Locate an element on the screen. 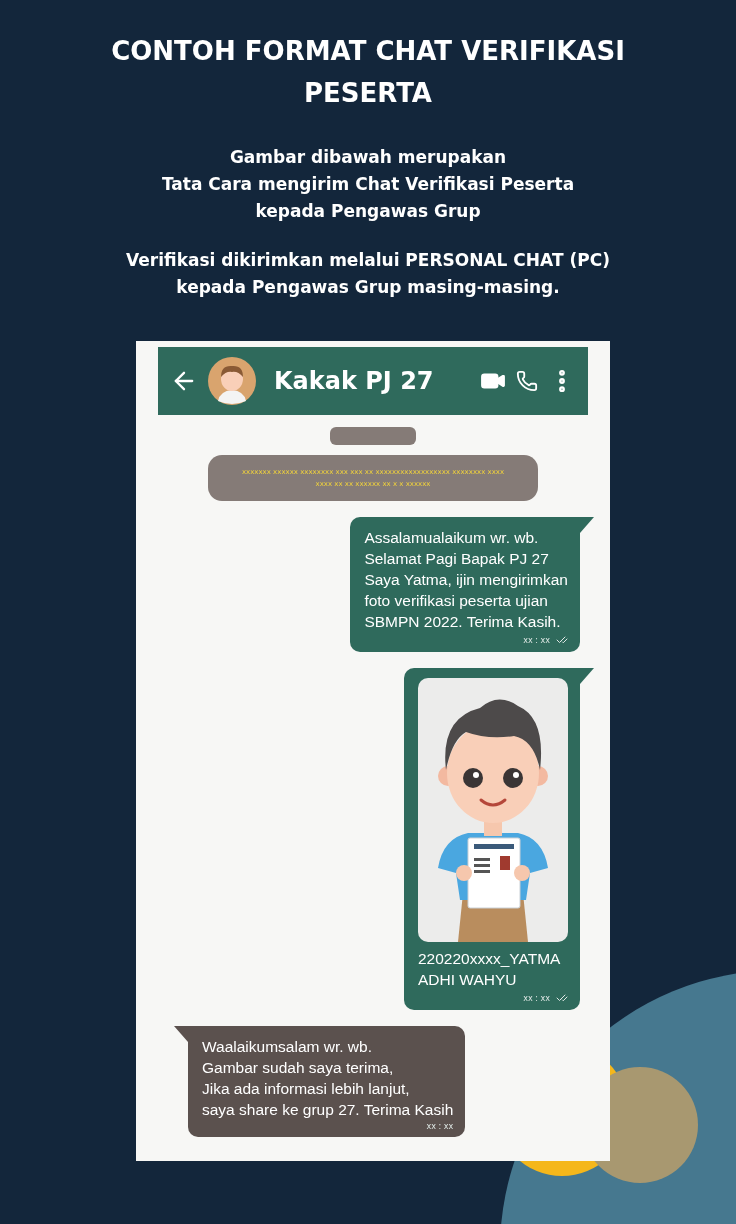  avatar-icon is located at coordinates (232, 381).